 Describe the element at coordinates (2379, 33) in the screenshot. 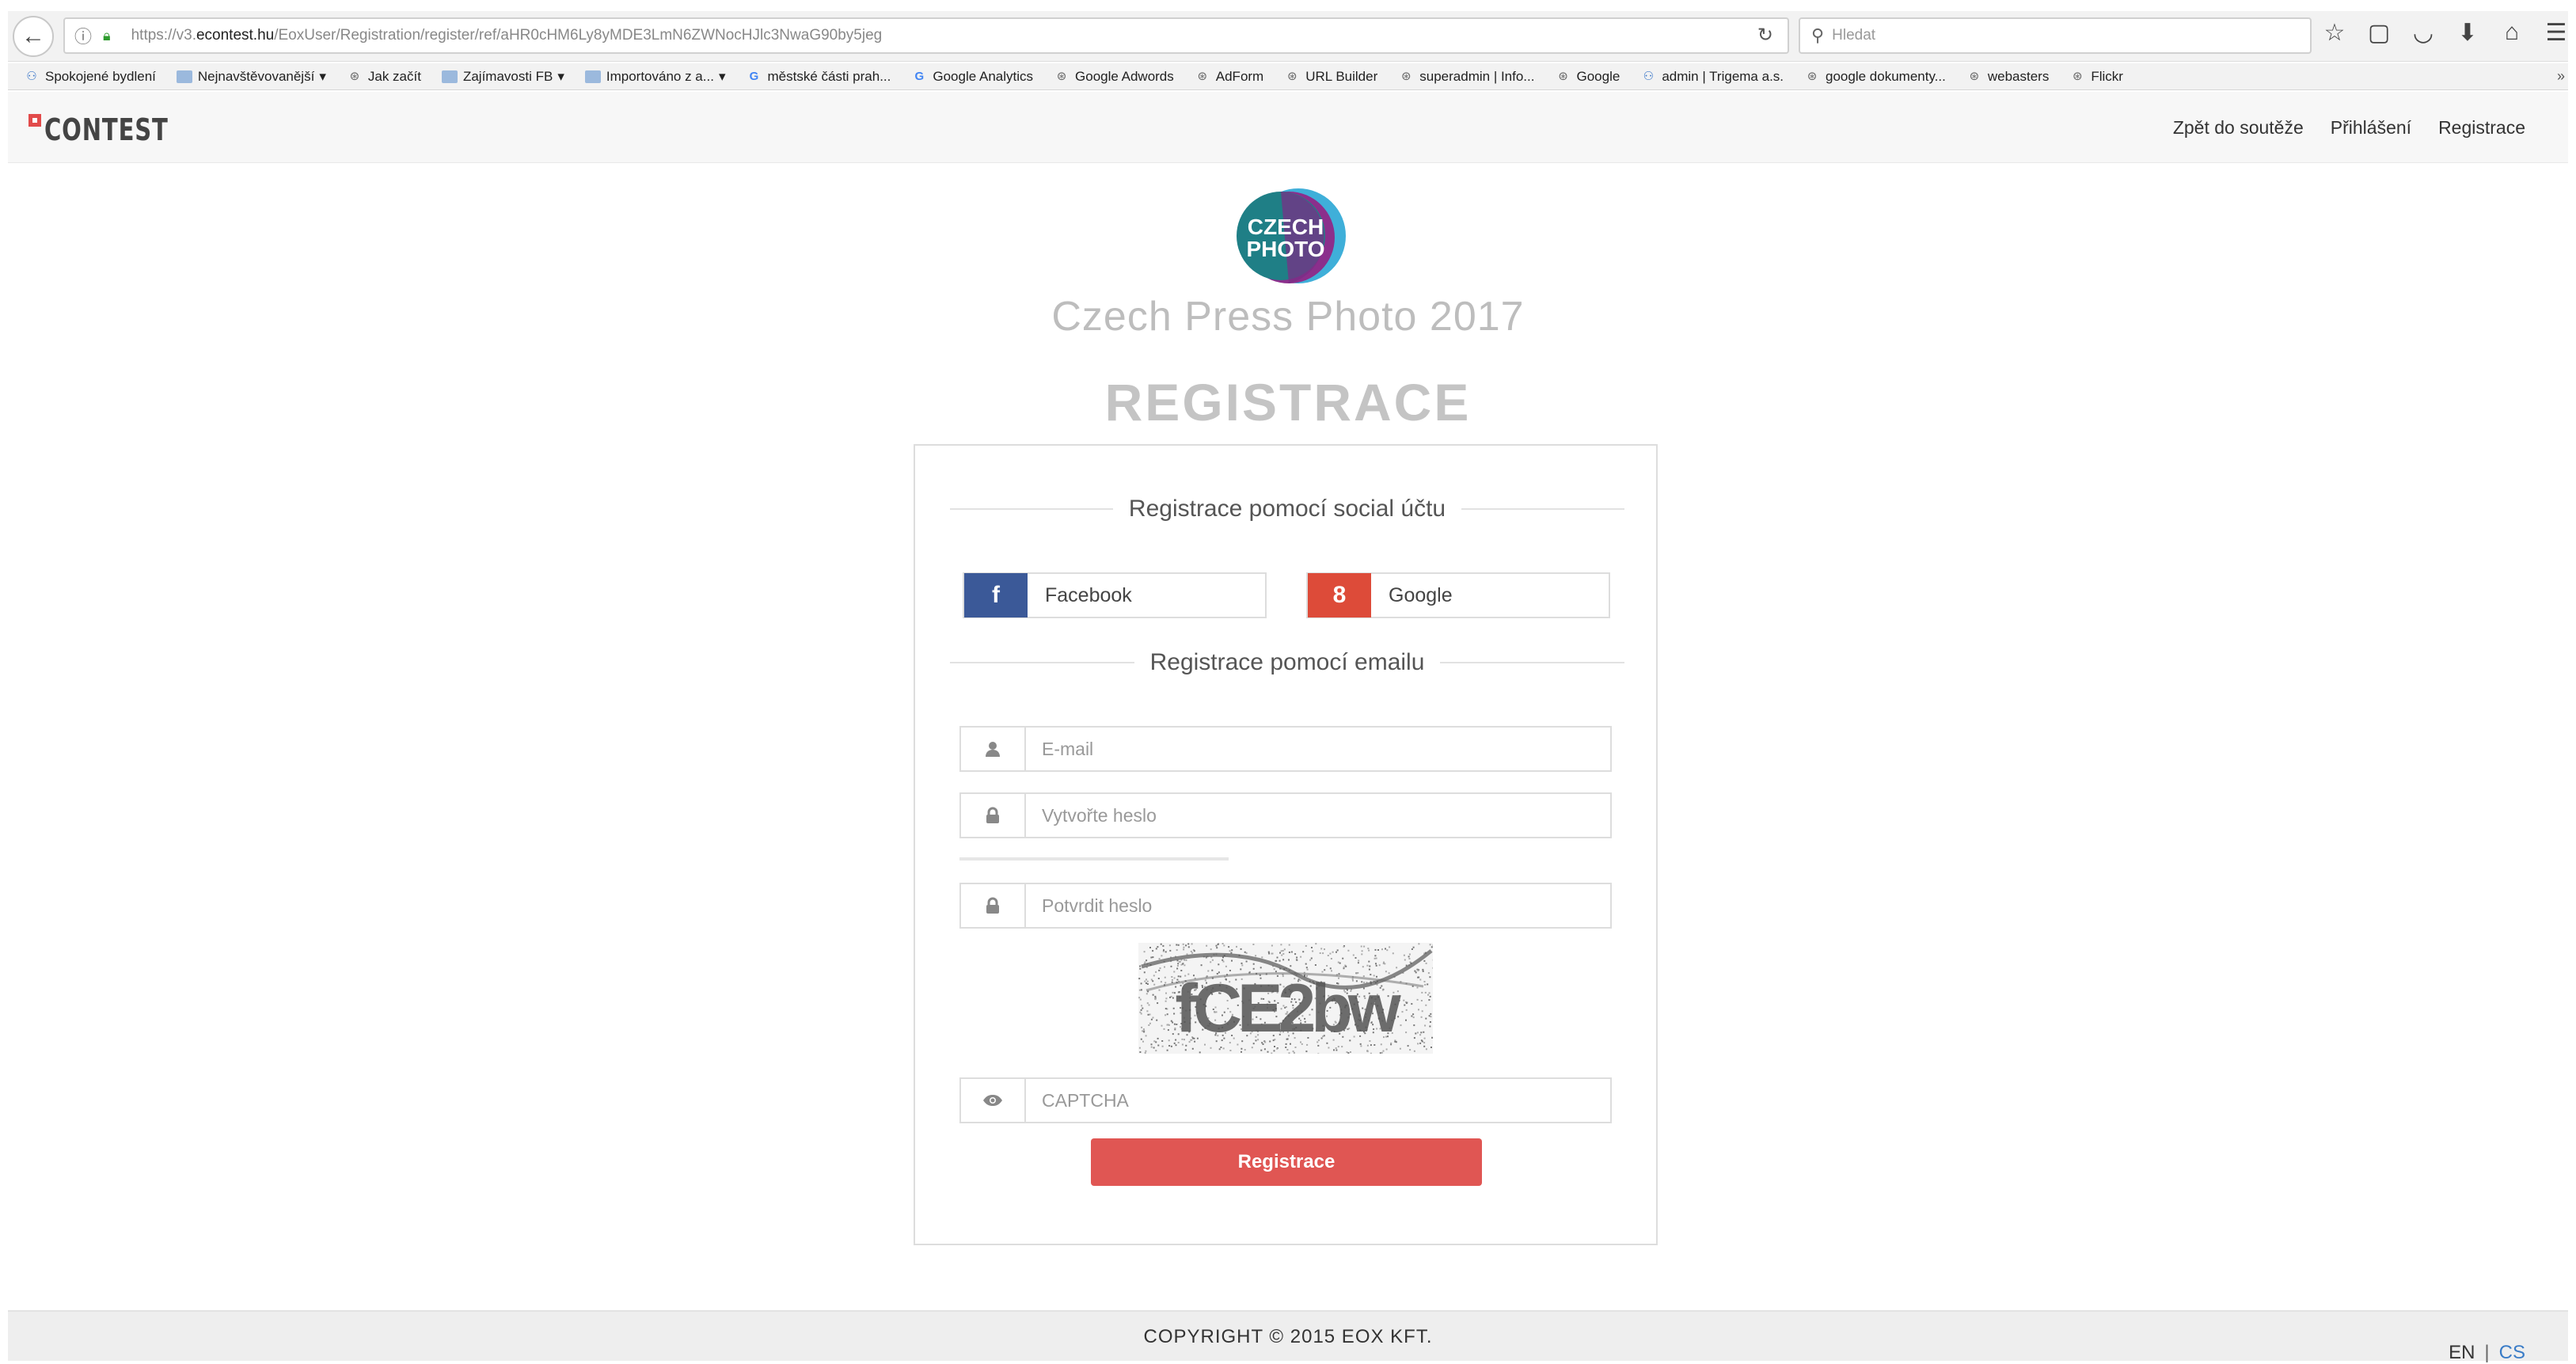

I see `reading-list-icon: ▢` at that location.